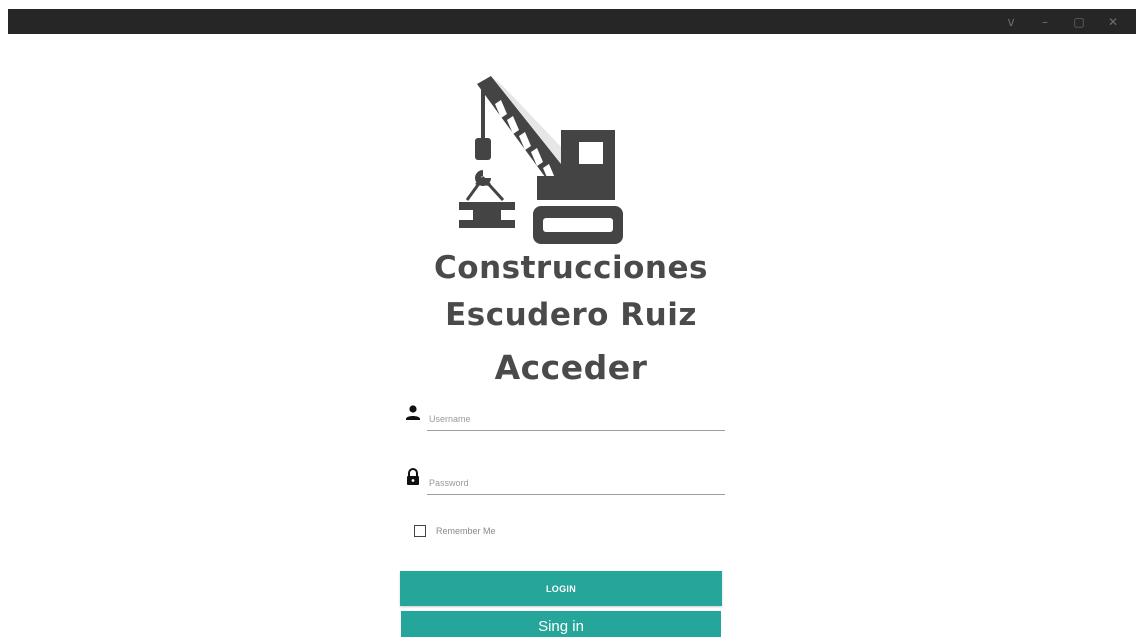 This screenshot has height=637, width=1136. I want to click on title-bar: v – ▢ ✕, so click(572, 21).